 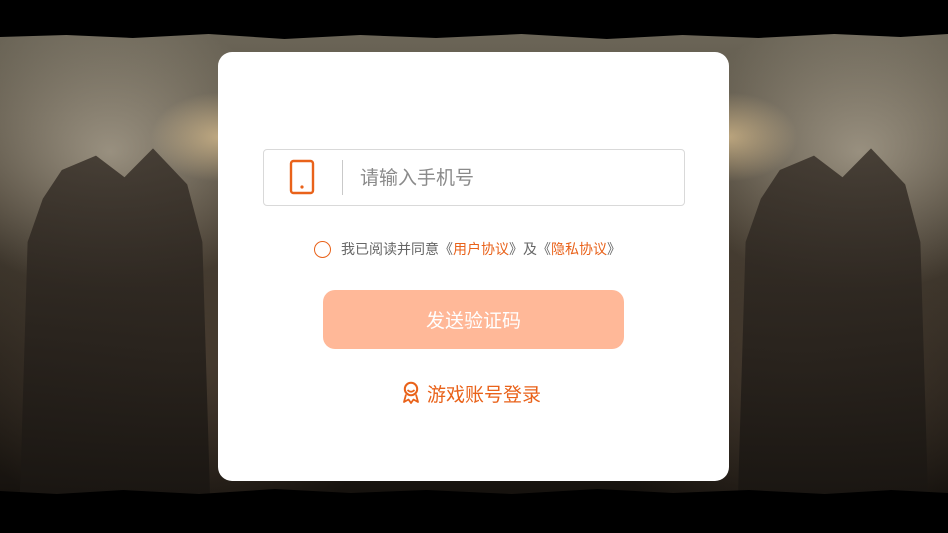 What do you see at coordinates (833, 321) in the screenshot?
I see `tower-right` at bounding box center [833, 321].